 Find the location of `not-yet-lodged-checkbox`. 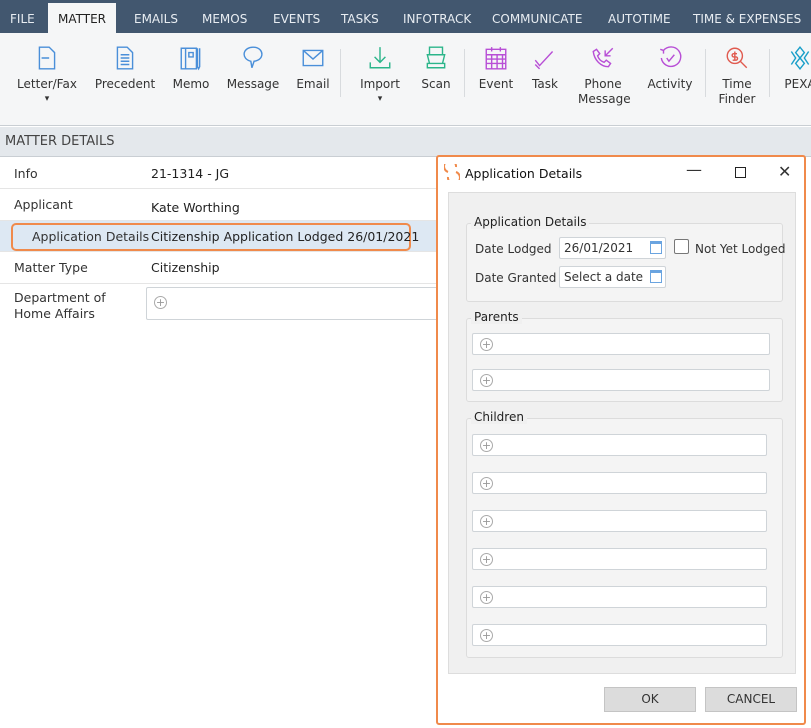

not-yet-lodged-checkbox is located at coordinates (681, 246).